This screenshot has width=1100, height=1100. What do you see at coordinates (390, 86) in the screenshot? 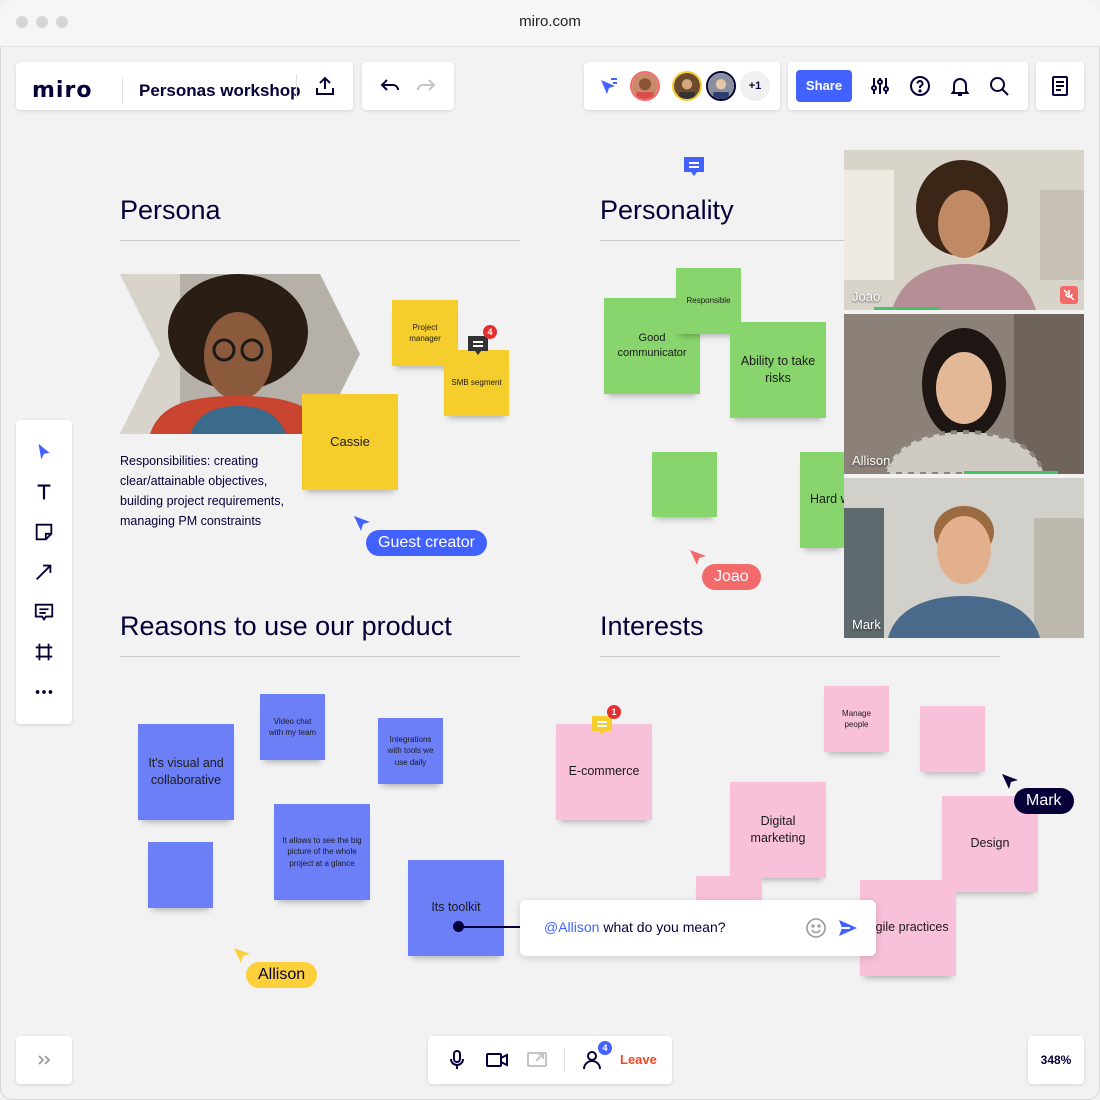
I see `undo-icon` at bounding box center [390, 86].